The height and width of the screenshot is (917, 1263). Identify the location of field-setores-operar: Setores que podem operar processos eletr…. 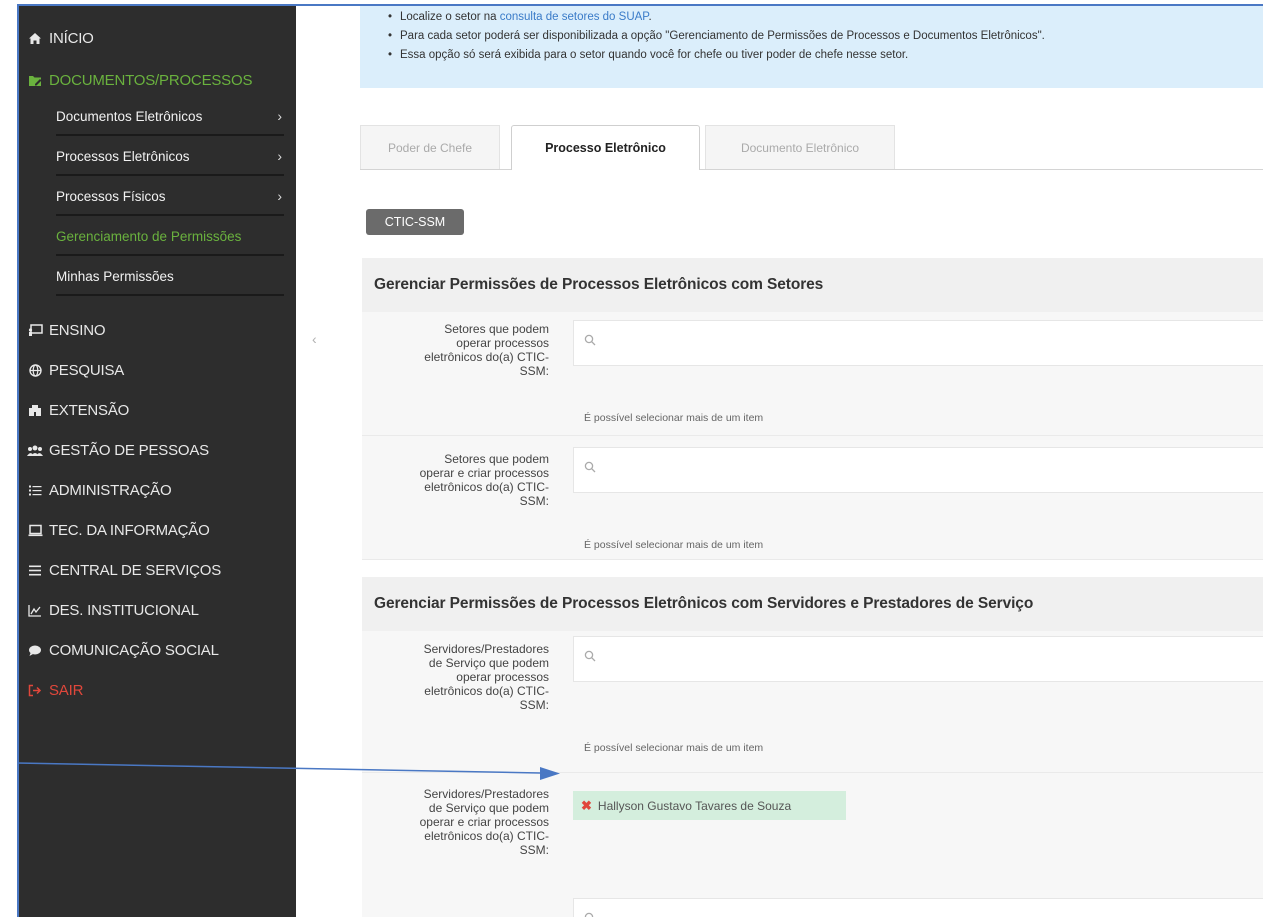
(812, 374).